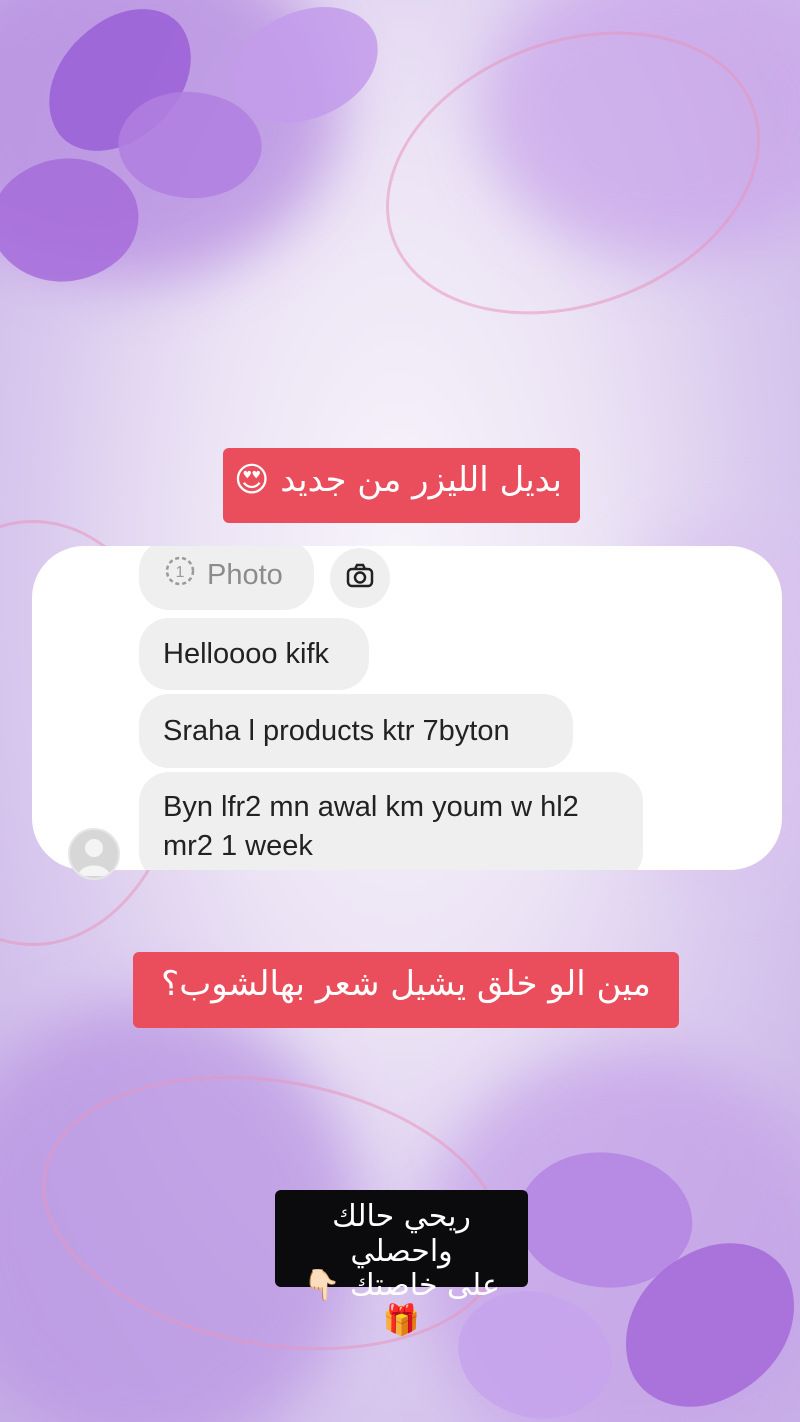  What do you see at coordinates (401, 1234) in the screenshot?
I see `cta-line-1: ريحي حالك واحصلي` at bounding box center [401, 1234].